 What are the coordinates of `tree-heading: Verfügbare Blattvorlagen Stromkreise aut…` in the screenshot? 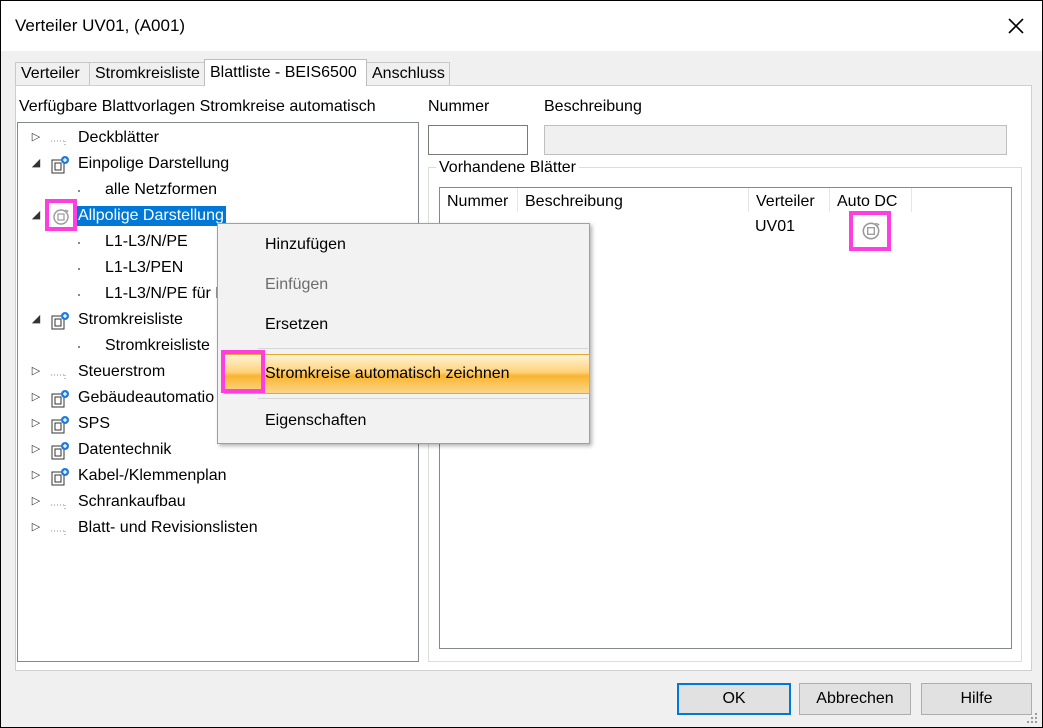 It's located at (197, 106).